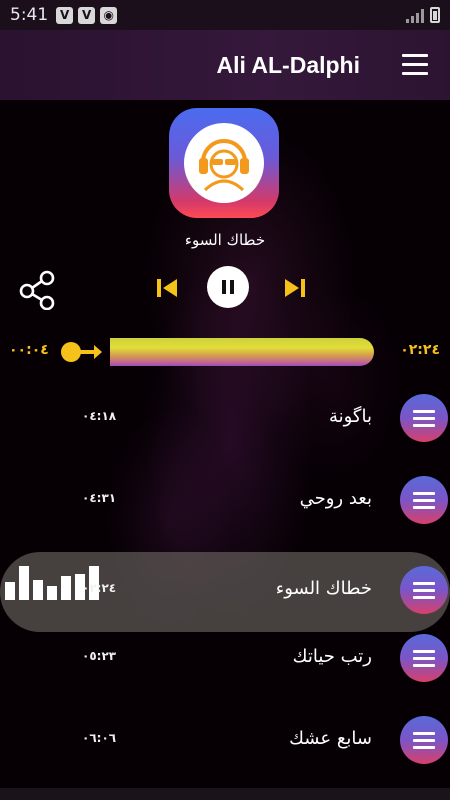 The image size is (450, 800). I want to click on seek-bar, so click(242, 352).